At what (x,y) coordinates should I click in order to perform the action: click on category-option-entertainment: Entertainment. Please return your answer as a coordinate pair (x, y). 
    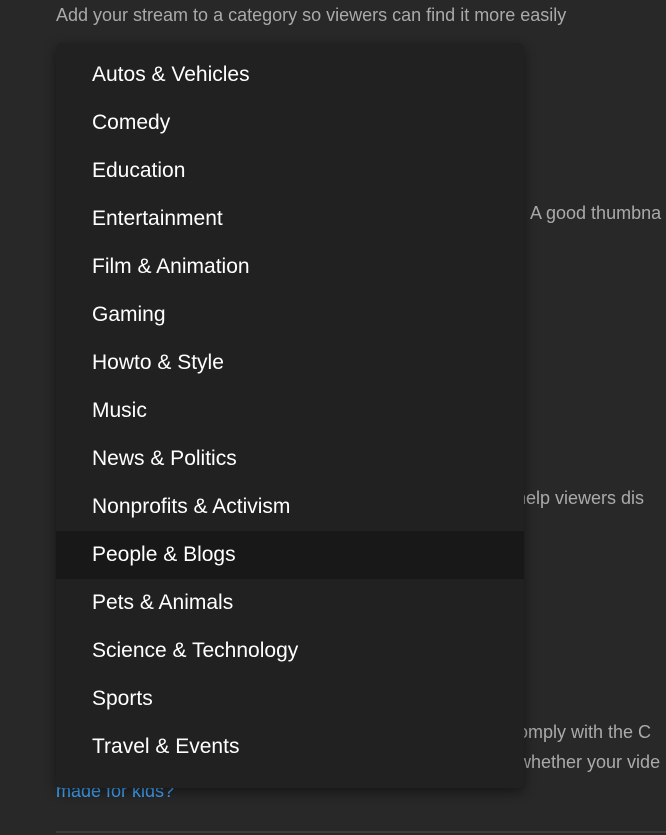
    Looking at the image, I should click on (290, 219).